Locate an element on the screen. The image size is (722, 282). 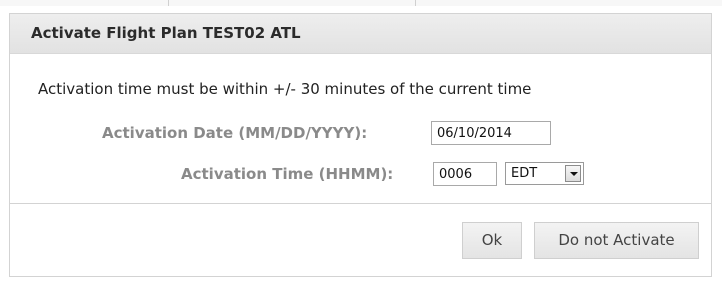
timezone-select: EDT is located at coordinates (544, 173).